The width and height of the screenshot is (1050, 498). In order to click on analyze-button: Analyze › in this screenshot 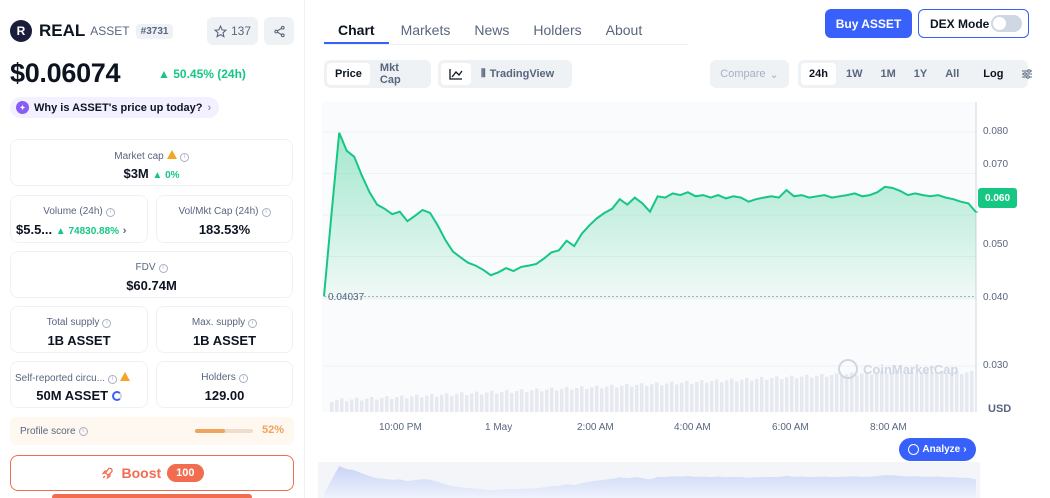, I will do `click(937, 449)`.